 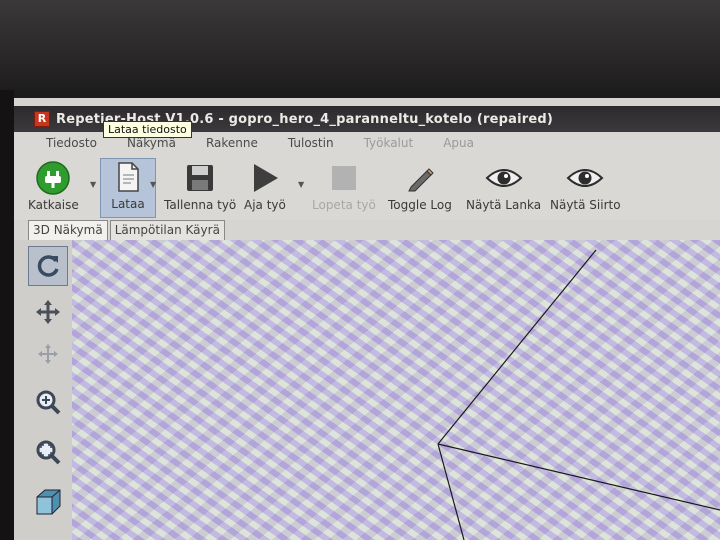 What do you see at coordinates (53, 178) in the screenshot?
I see `plug-icon` at bounding box center [53, 178].